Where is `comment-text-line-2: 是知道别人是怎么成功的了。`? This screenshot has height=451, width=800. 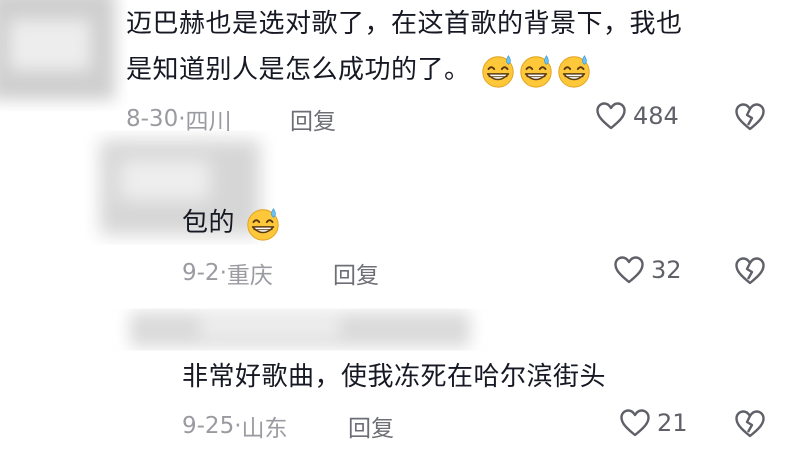
comment-text-line-2: 是知道别人是怎么成功的了。 is located at coordinates (359, 70).